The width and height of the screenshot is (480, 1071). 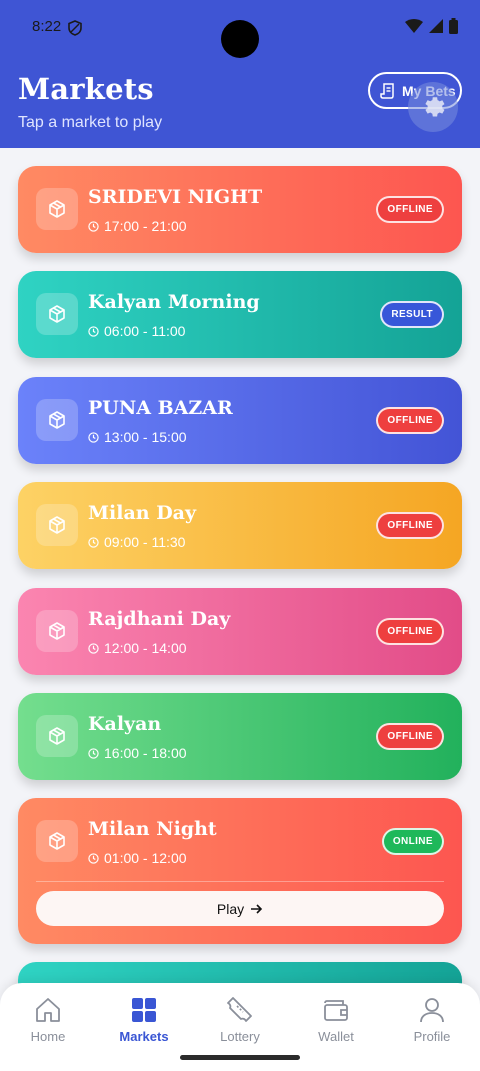 I want to click on nav-markets: Markets, so click(x=144, y=1020).